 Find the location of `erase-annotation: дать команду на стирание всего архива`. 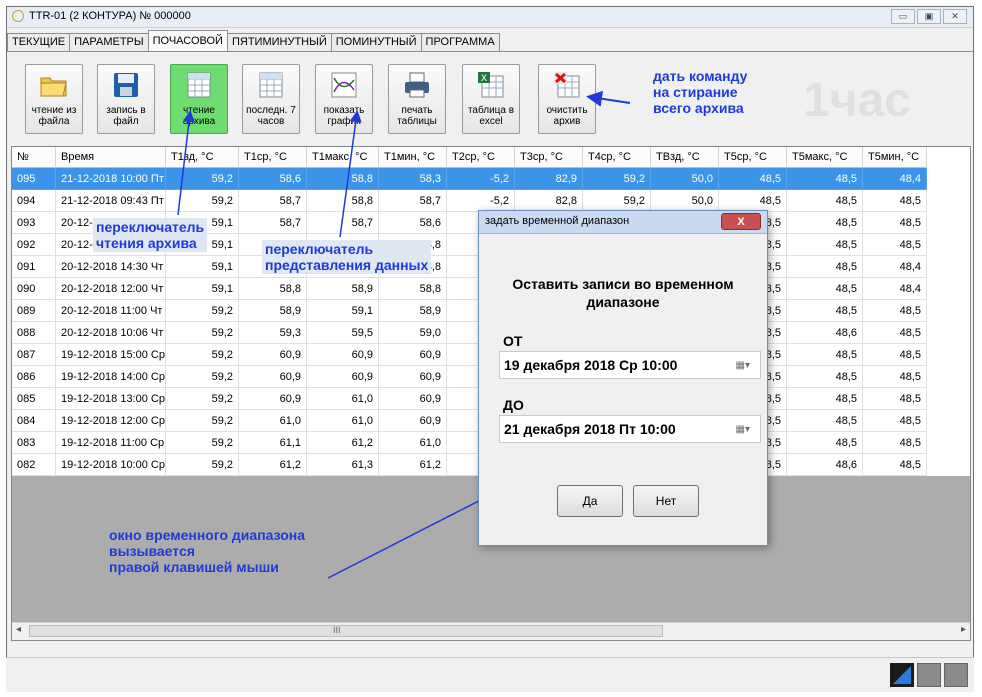

erase-annotation: дать команду на стирание всего архива is located at coordinates (700, 92).